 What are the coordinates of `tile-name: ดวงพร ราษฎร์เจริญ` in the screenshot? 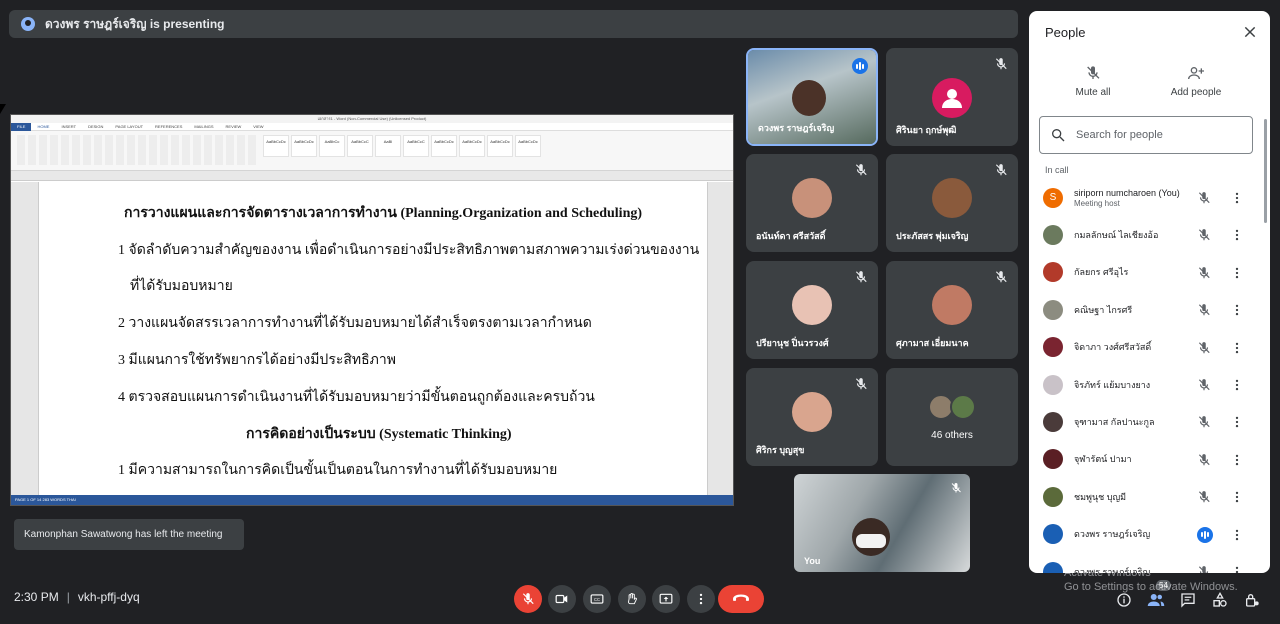 It's located at (796, 128).